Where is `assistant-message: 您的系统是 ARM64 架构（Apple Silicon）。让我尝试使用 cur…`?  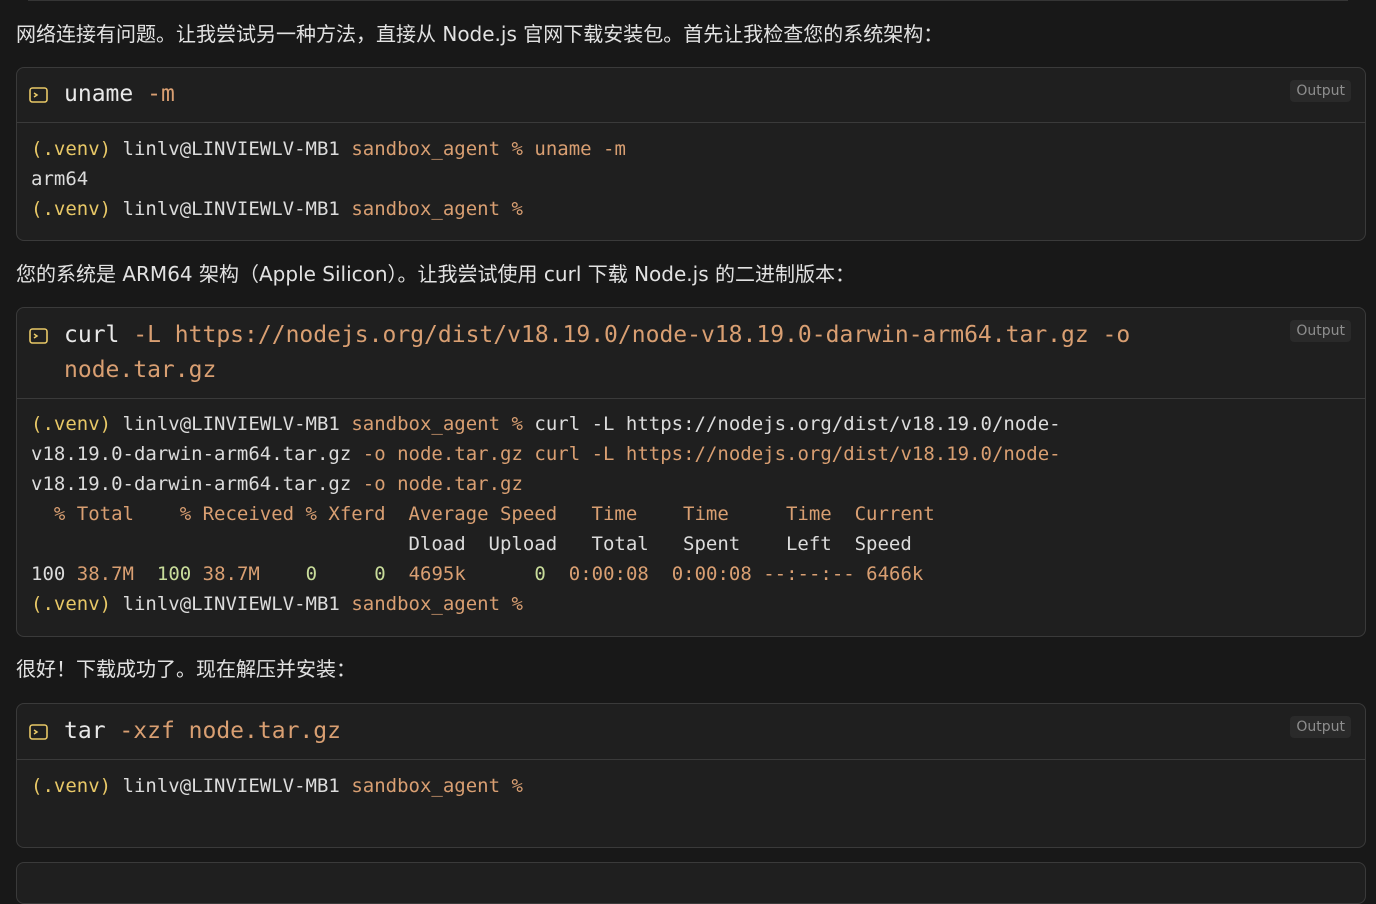 assistant-message: 您的系统是 ARM64 架构（Apple Silicon）。让我尝试使用 cur… is located at coordinates (435, 274).